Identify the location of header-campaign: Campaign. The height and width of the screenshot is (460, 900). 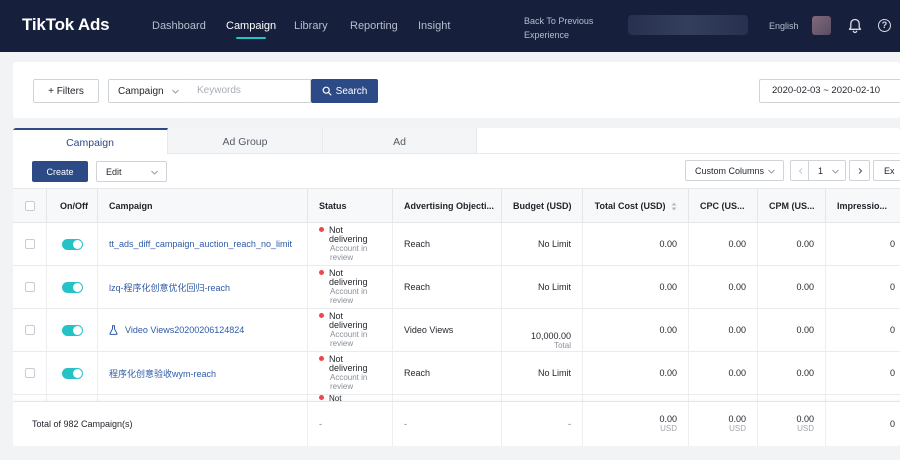
(203, 206).